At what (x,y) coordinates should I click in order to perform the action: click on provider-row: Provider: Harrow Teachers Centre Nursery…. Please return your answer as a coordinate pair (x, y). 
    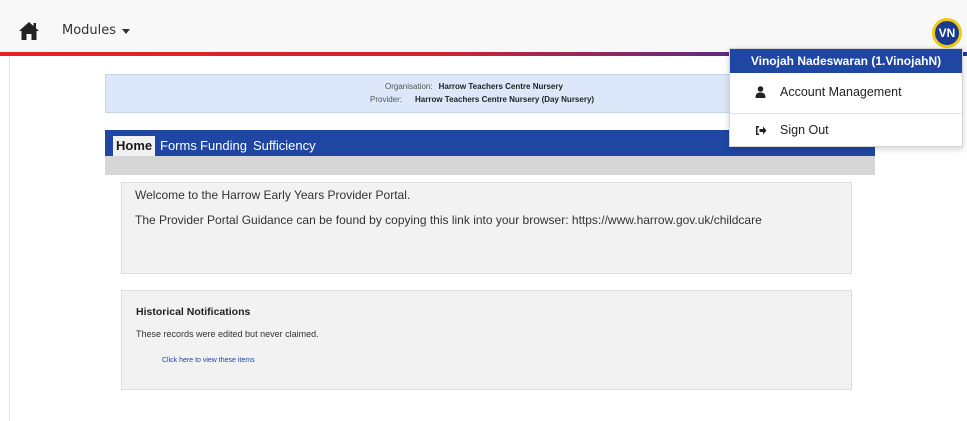
    Looking at the image, I should click on (482, 99).